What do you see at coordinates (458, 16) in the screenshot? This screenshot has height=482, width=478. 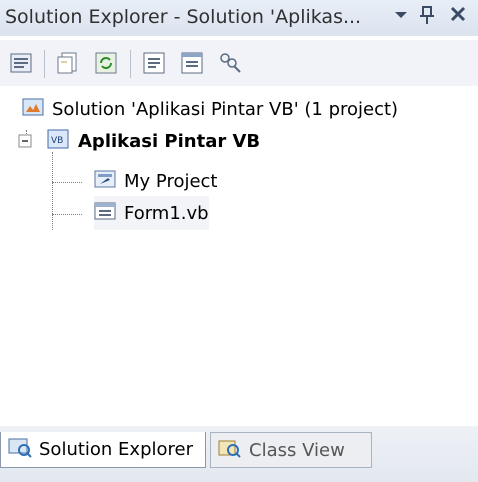 I see `close-icon` at bounding box center [458, 16].